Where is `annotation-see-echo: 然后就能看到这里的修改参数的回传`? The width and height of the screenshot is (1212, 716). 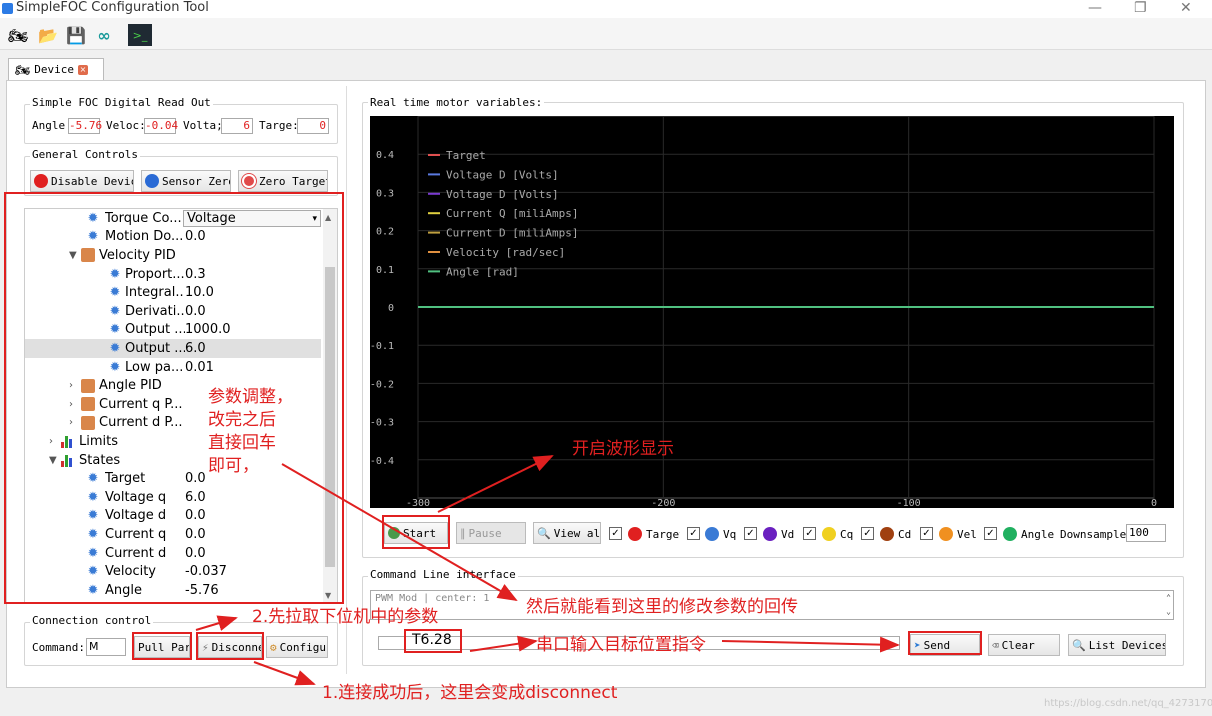
annotation-see-echo: 然后就能看到这里的修改参数的回传 is located at coordinates (662, 607).